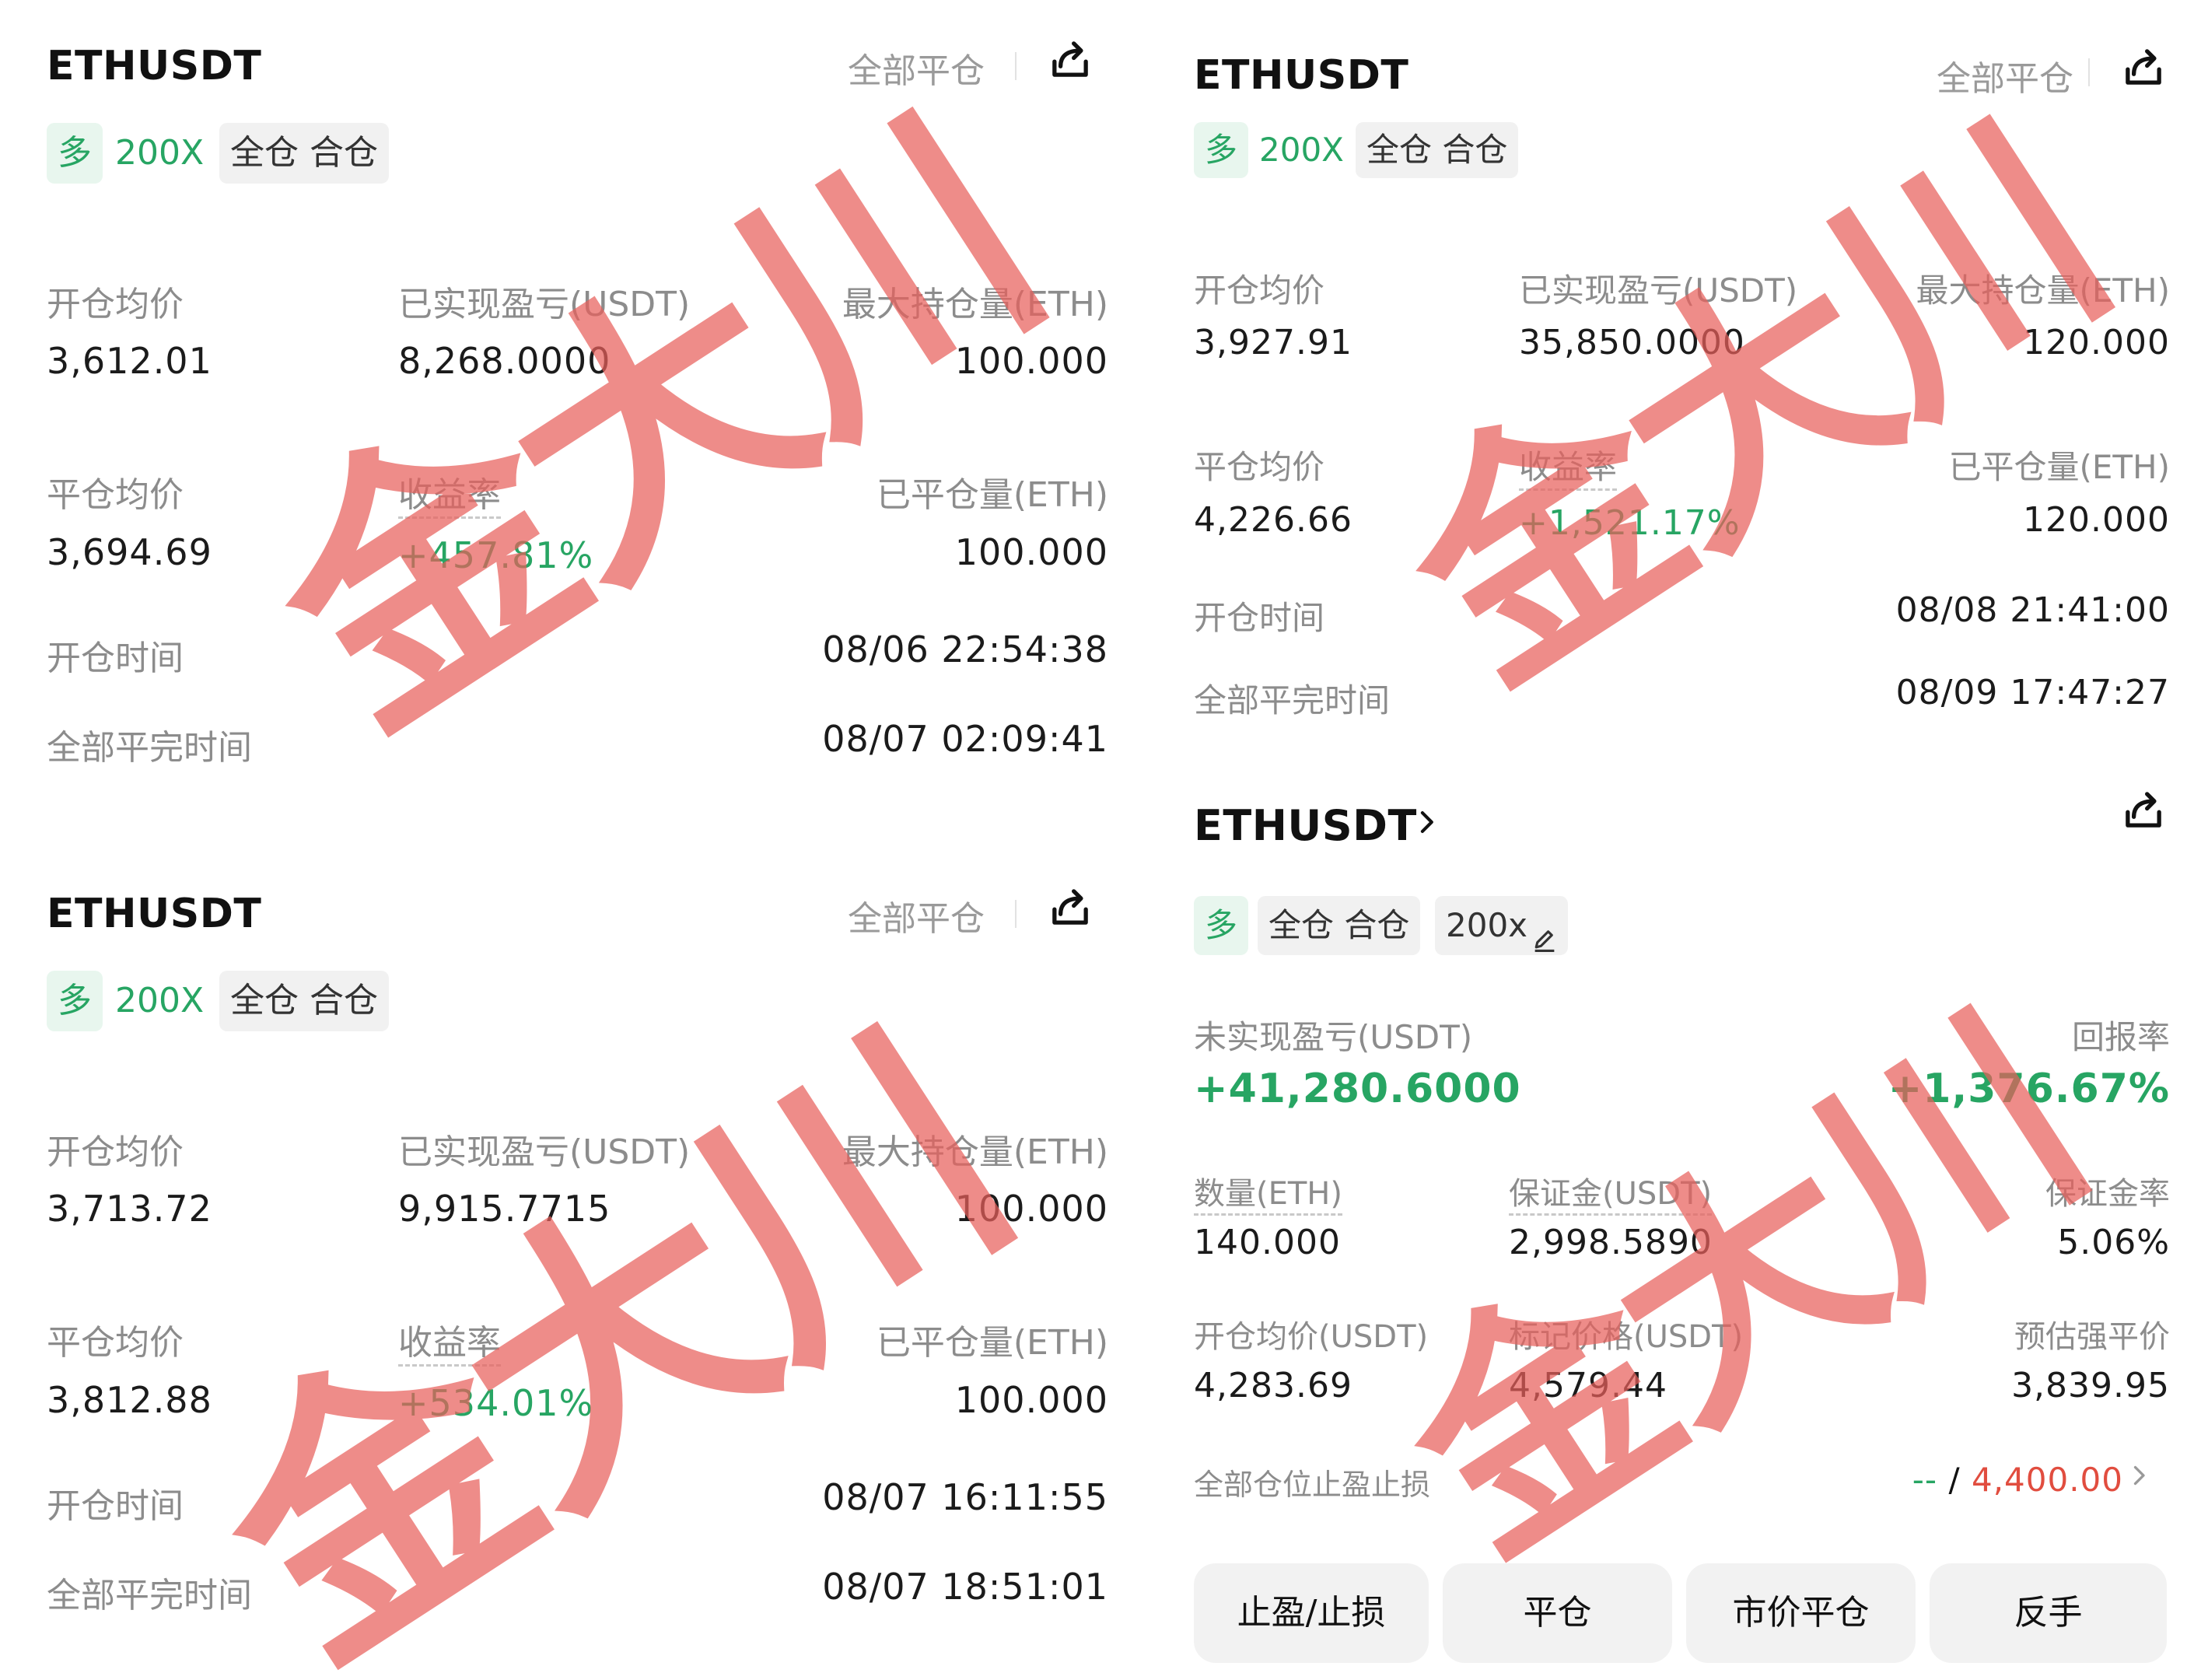 This screenshot has width=2201, height=1680. Describe the element at coordinates (2096, 520) in the screenshot. I see `closed-qty-value: 120.000` at that location.